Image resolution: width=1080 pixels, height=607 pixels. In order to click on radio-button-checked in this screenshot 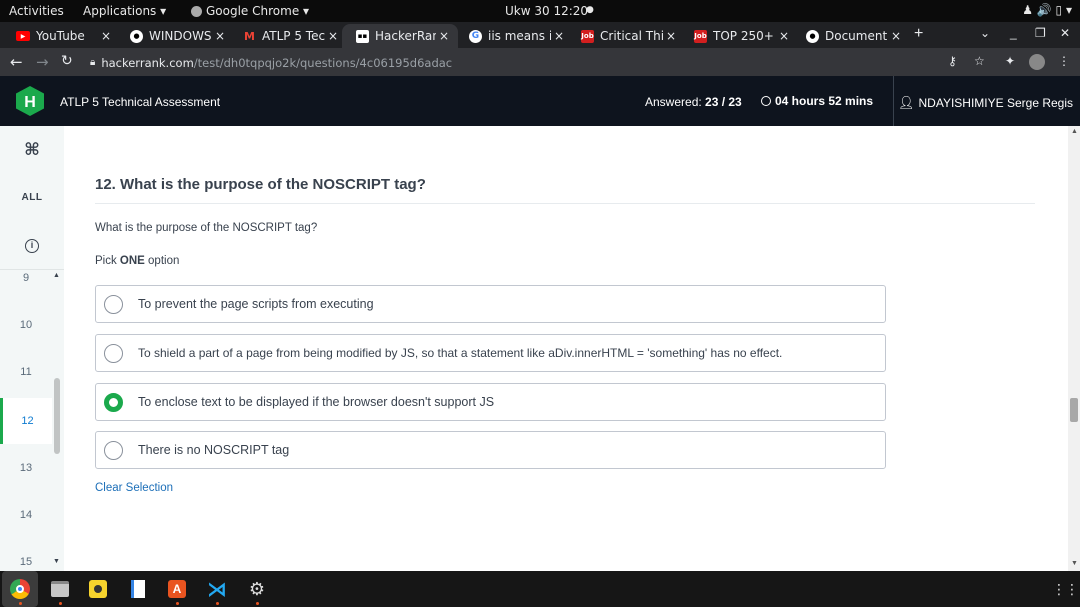, I will do `click(113, 402)`.